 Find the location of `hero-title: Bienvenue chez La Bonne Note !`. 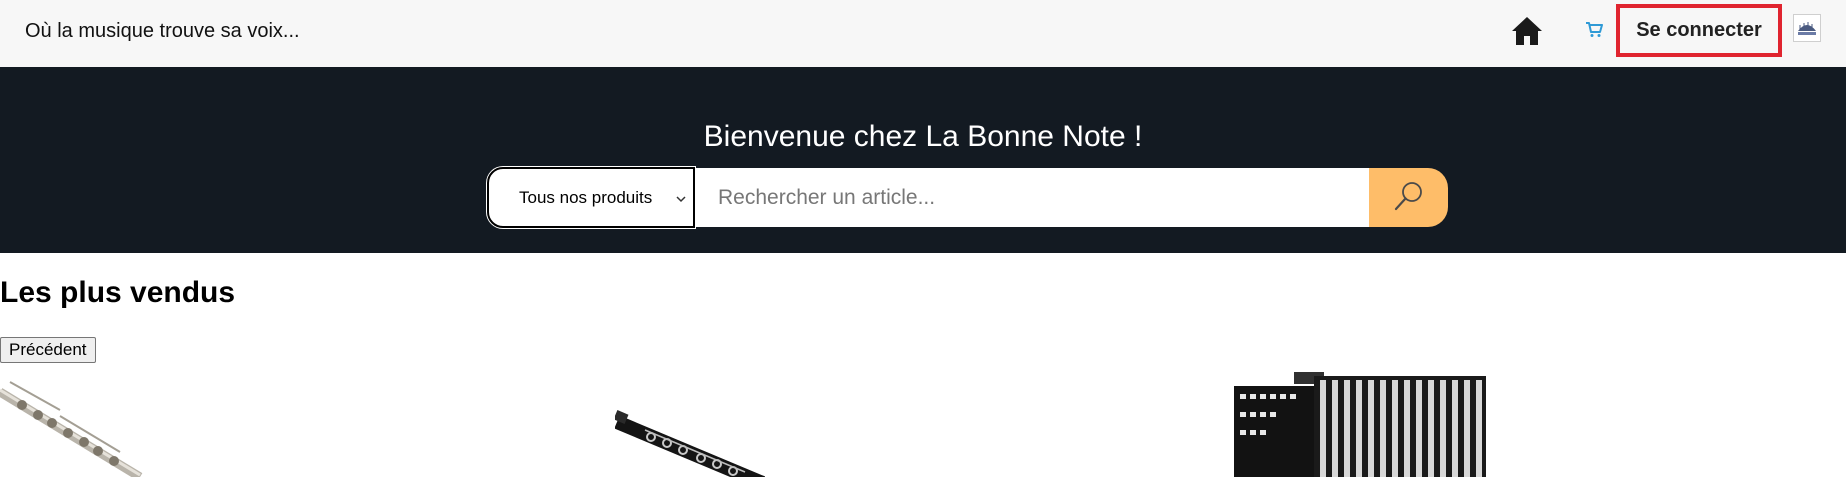

hero-title: Bienvenue chez La Bonne Note ! is located at coordinates (923, 136).